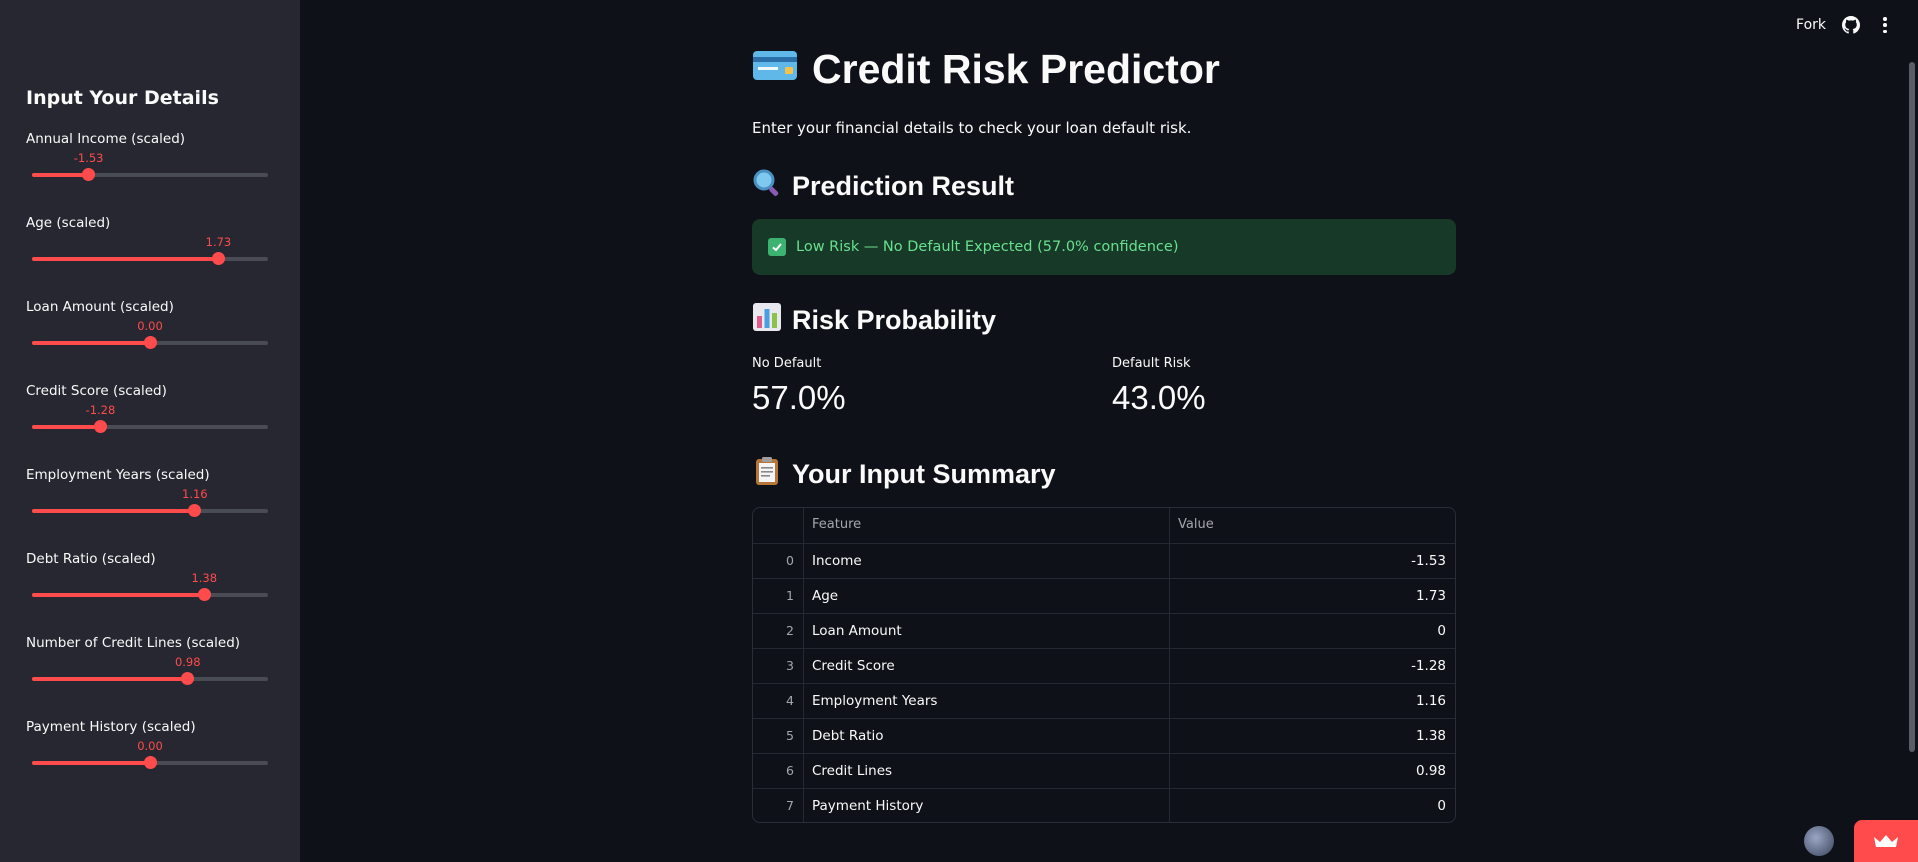  I want to click on cell-value: -1.53, so click(1312, 561).